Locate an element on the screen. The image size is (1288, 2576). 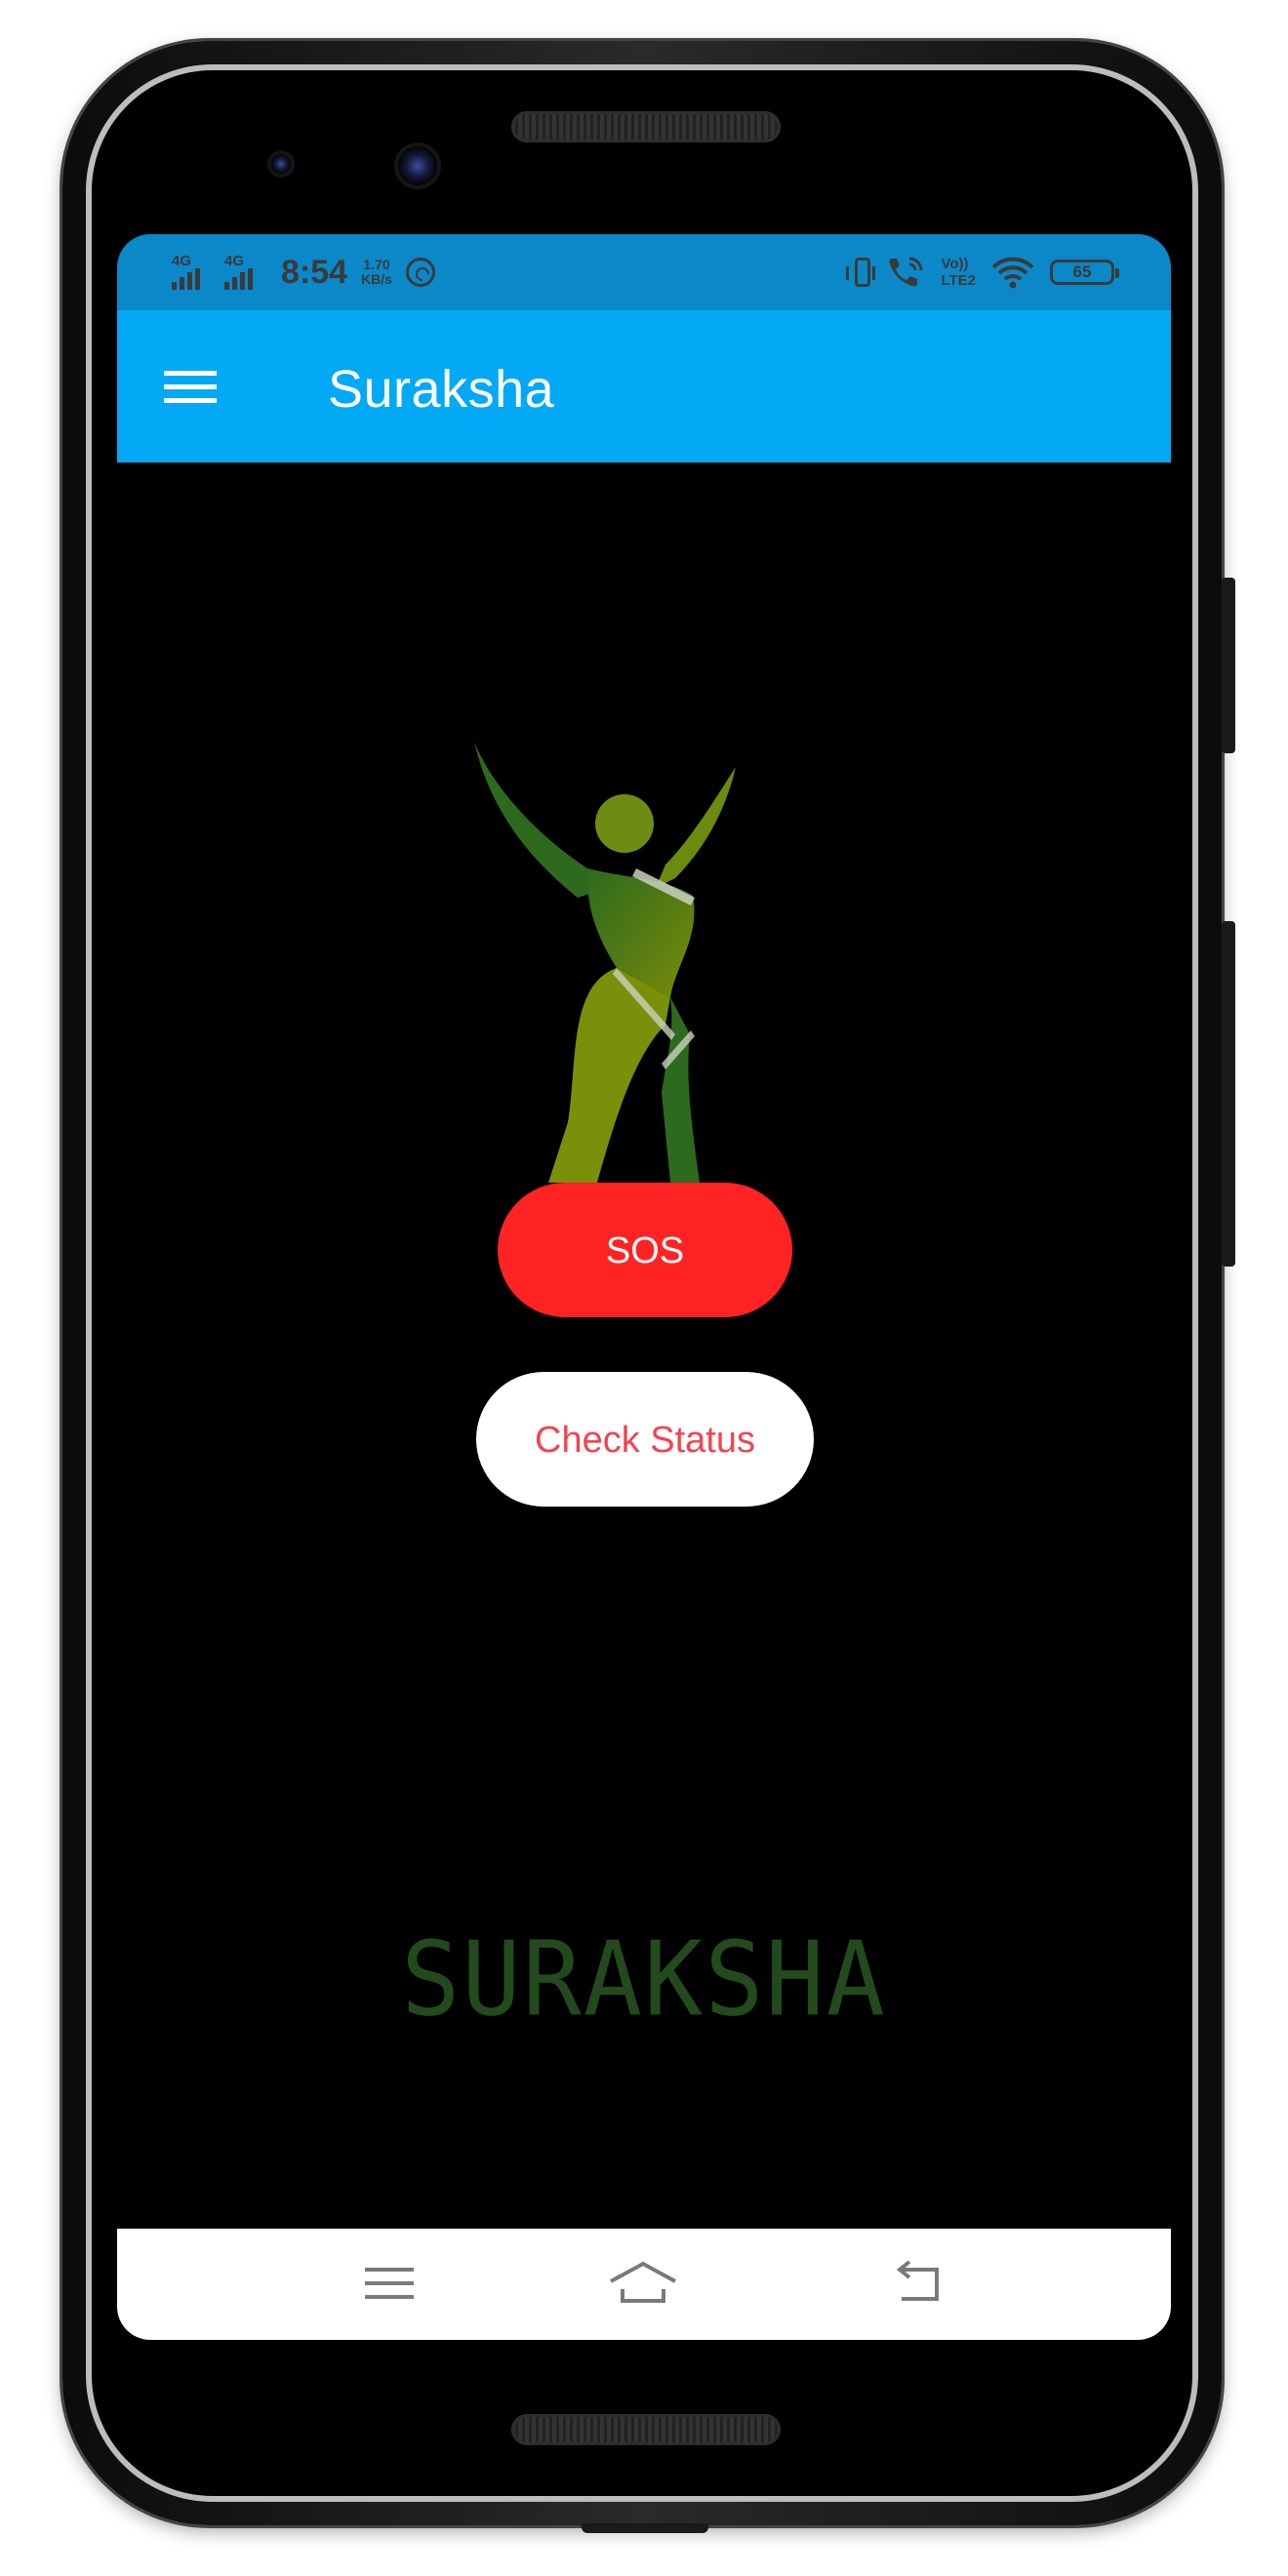
front-camera is located at coordinates (417, 165).